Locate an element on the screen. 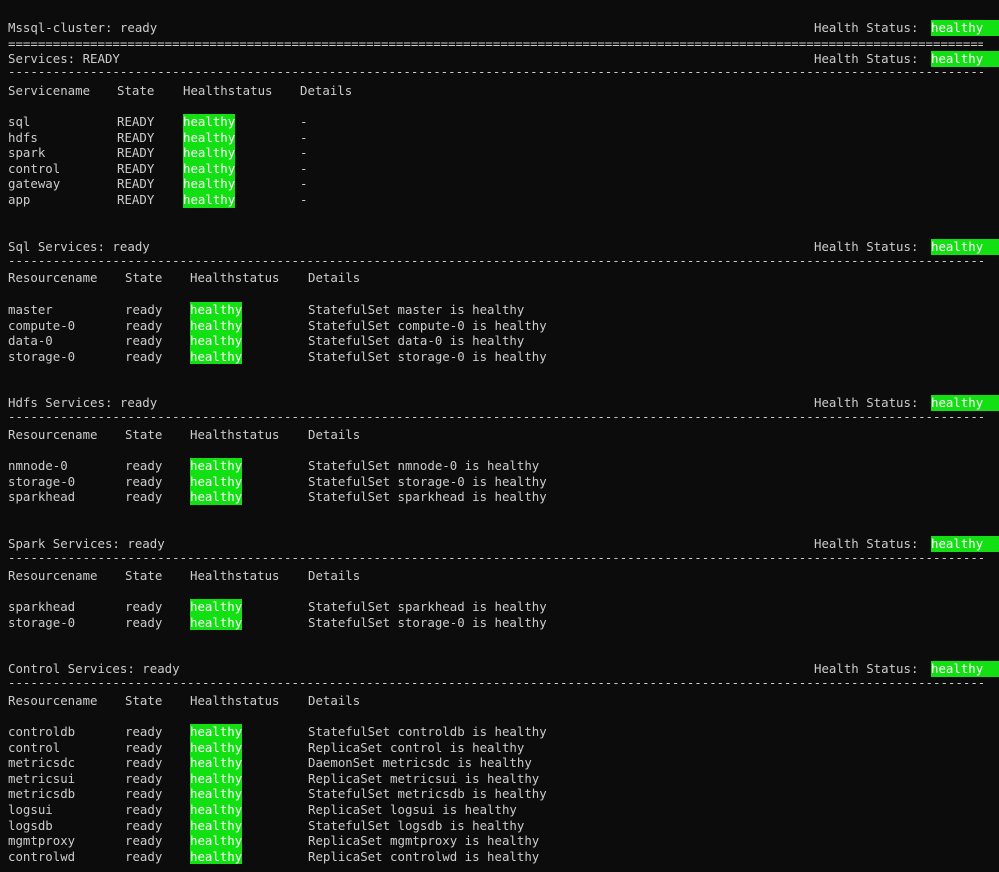 Image resolution: width=999 pixels, height=872 pixels. details-text: ReplicaSet logsui is healthy is located at coordinates (412, 809).